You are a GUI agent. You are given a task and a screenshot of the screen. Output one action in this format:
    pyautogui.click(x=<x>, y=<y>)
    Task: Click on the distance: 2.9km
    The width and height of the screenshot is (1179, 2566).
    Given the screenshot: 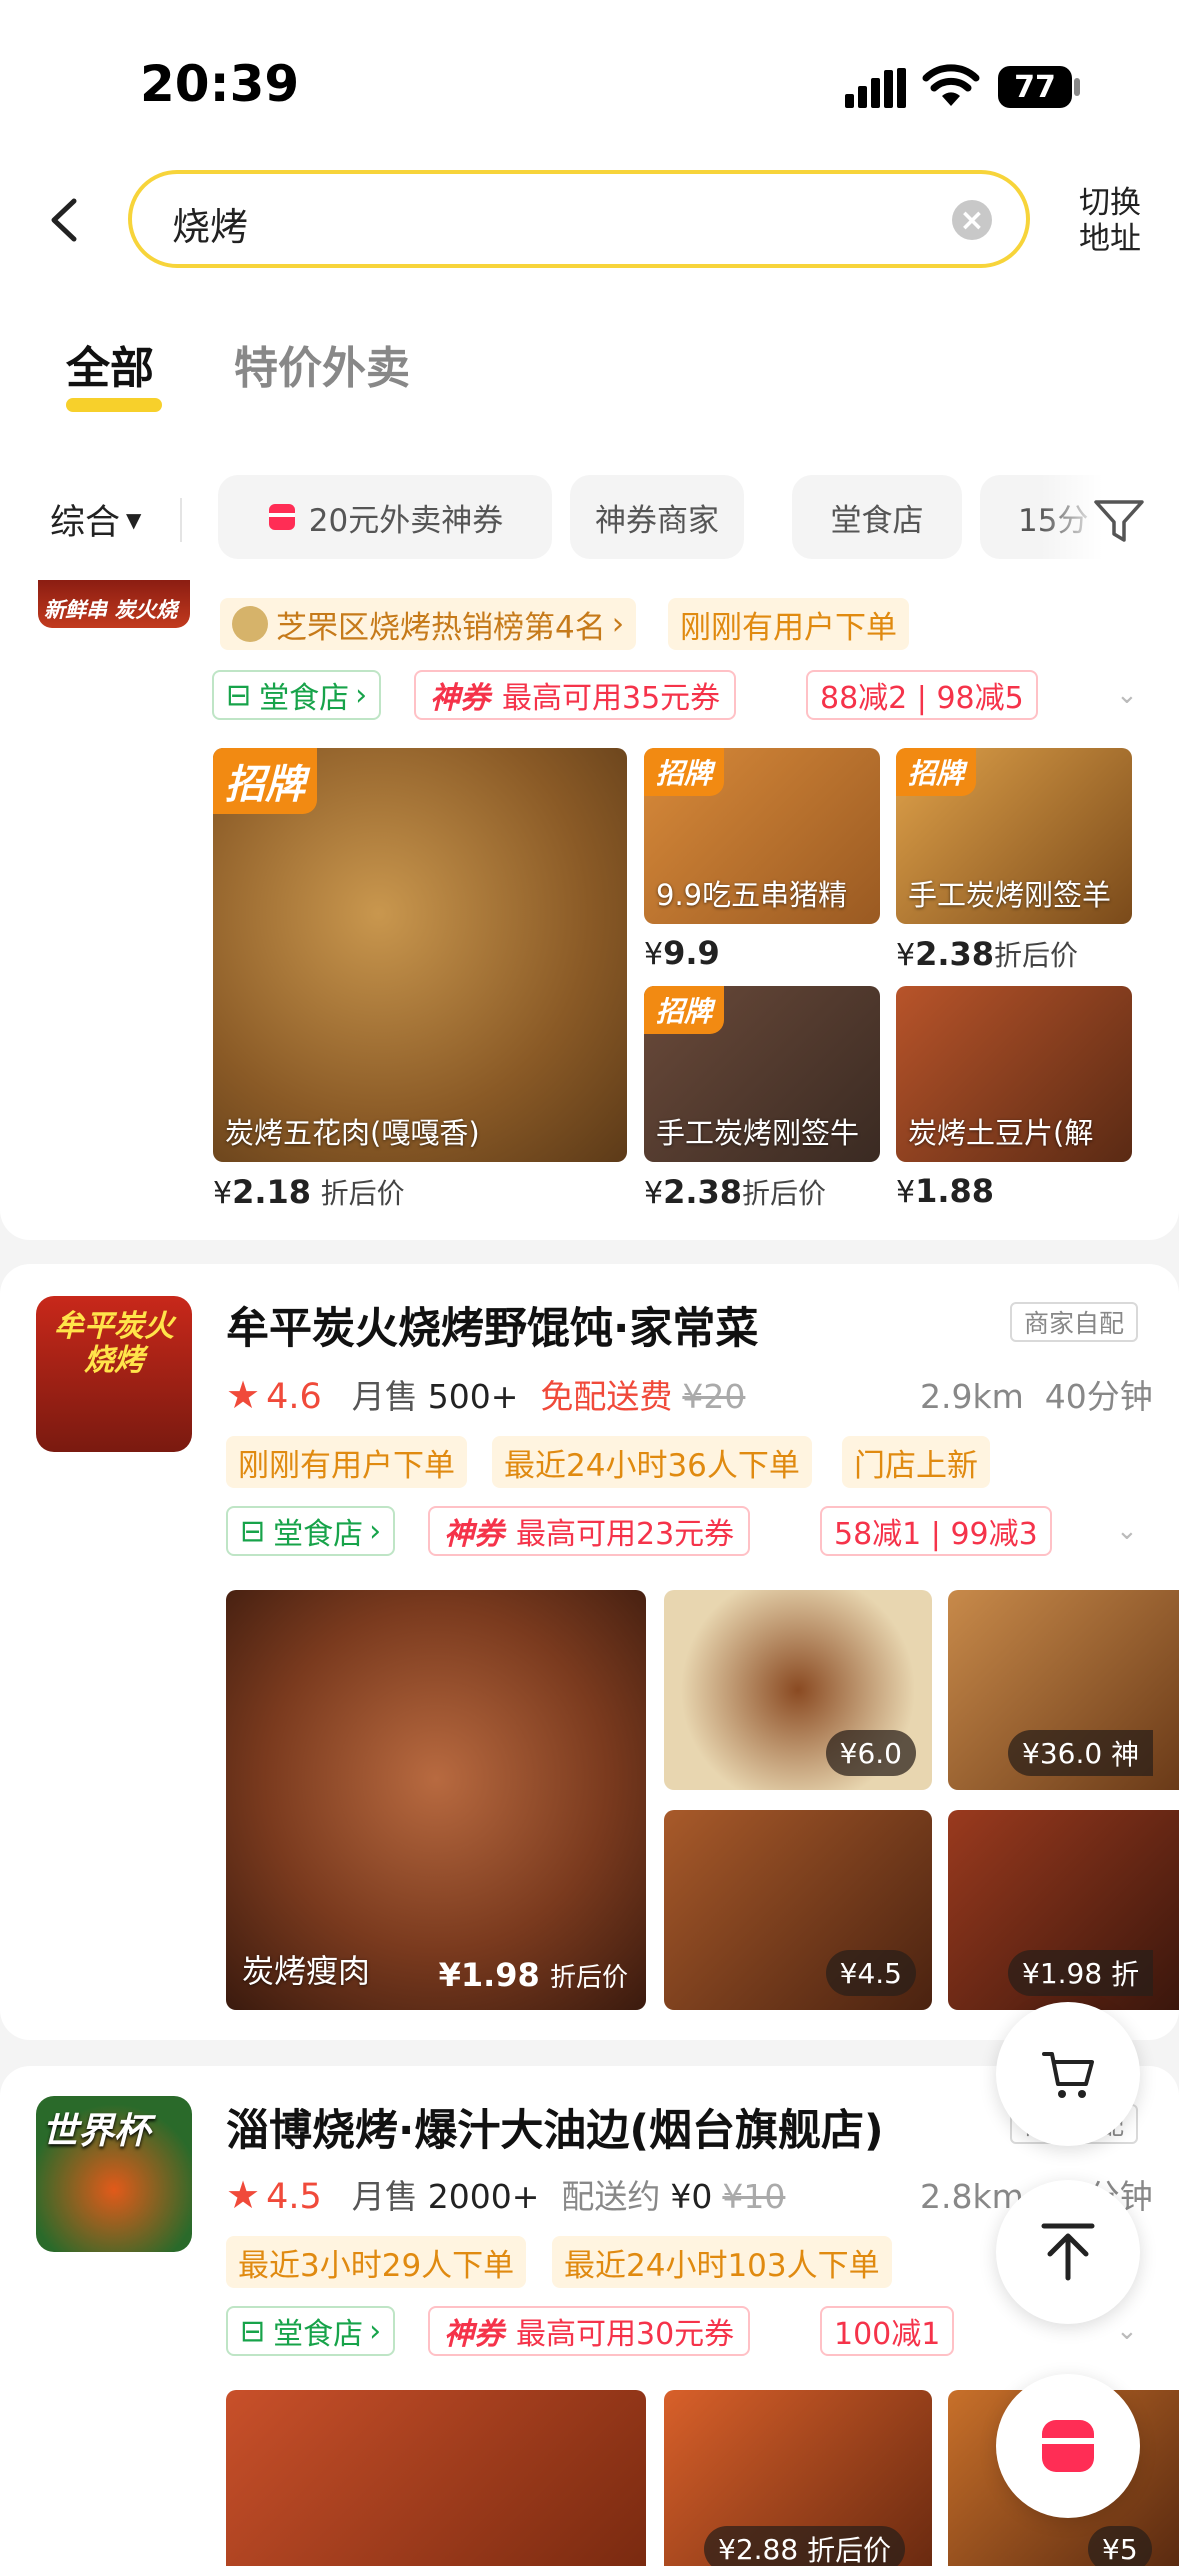 What is the action you would take?
    pyautogui.click(x=972, y=1396)
    